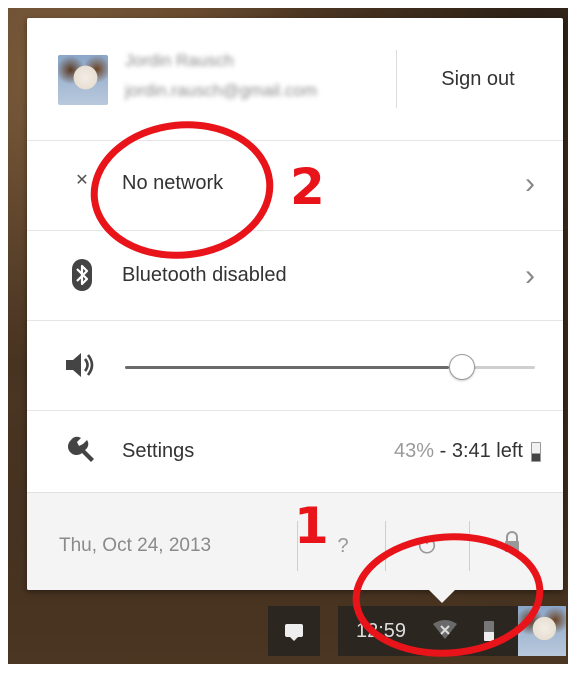 Image resolution: width=574 pixels, height=673 pixels. What do you see at coordinates (82, 278) in the screenshot?
I see `bluetooth-icon` at bounding box center [82, 278].